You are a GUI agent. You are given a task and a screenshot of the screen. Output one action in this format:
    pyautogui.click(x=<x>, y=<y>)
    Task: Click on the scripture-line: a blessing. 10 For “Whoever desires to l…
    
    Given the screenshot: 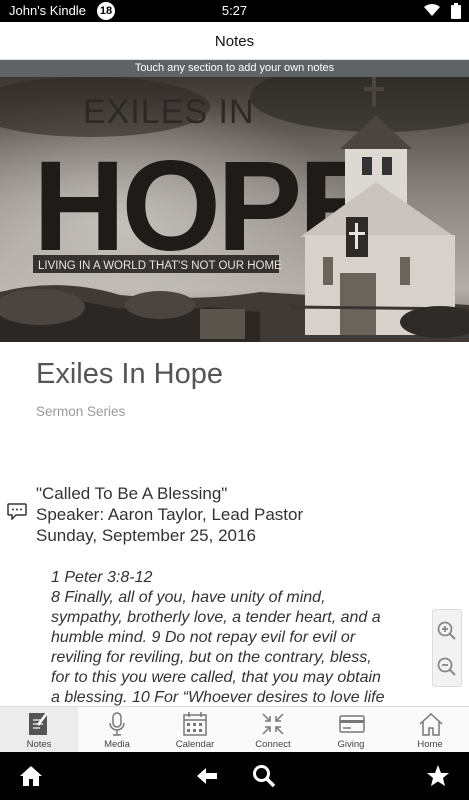 What is the action you would take?
    pyautogui.click(x=218, y=697)
    